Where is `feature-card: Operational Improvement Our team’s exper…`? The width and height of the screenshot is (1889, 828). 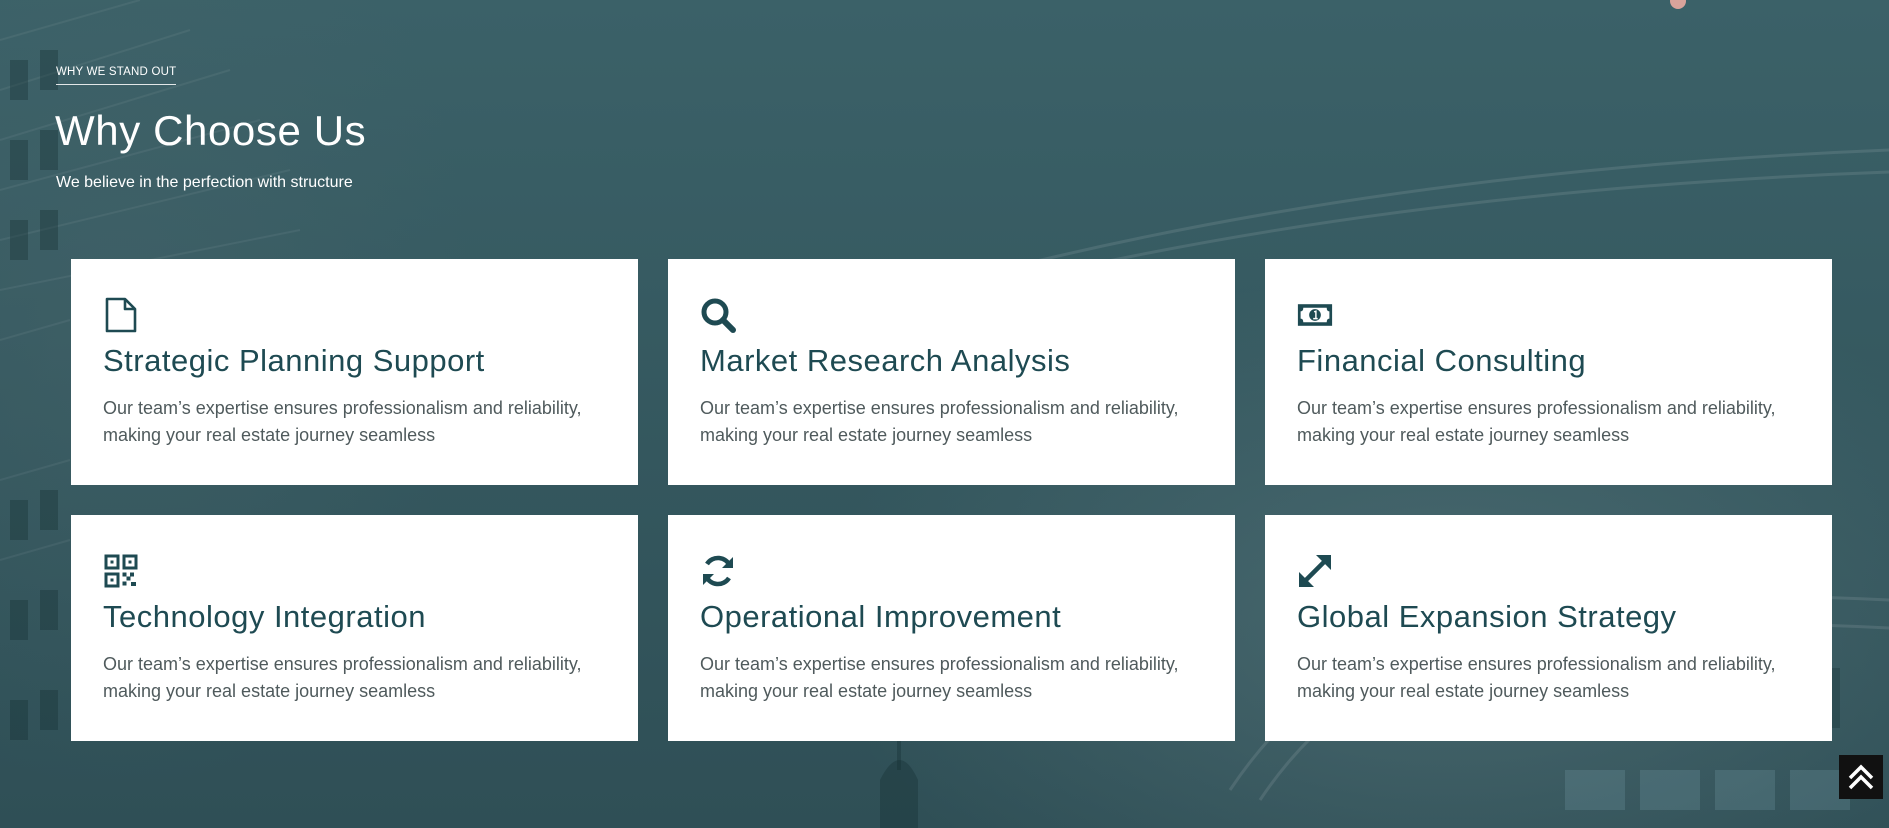 feature-card: Operational Improvement Our team’s exper… is located at coordinates (951, 628).